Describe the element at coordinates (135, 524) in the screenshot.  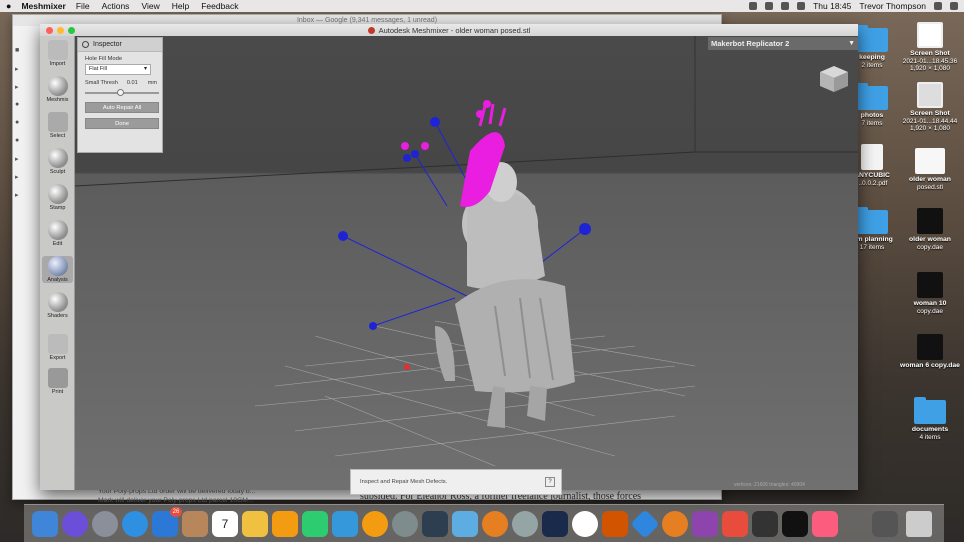
I see `safari-icon` at that location.